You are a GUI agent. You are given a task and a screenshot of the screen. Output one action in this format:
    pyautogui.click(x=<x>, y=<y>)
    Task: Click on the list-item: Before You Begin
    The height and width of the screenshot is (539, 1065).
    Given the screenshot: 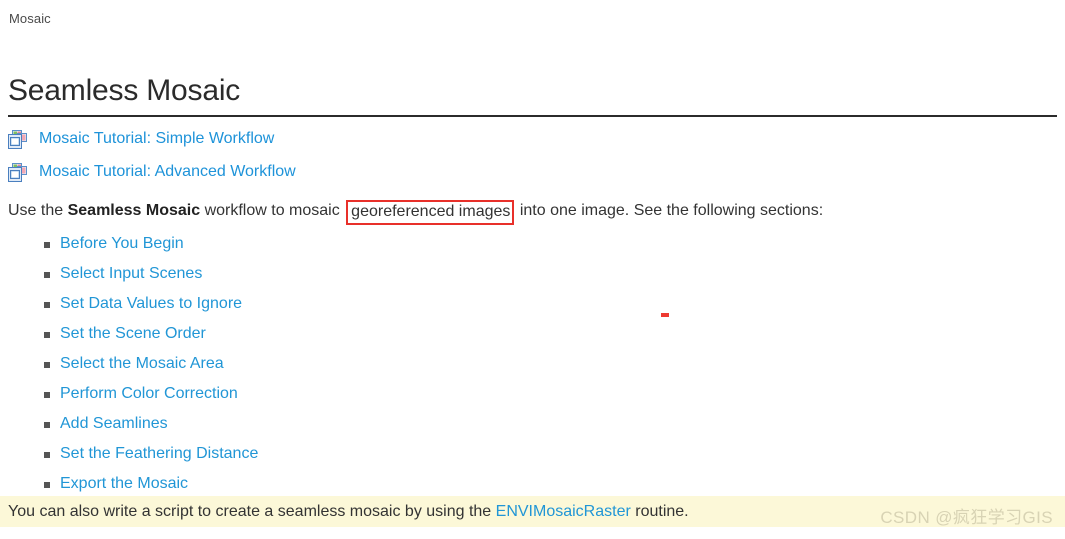 What is the action you would take?
    pyautogui.click(x=151, y=244)
    